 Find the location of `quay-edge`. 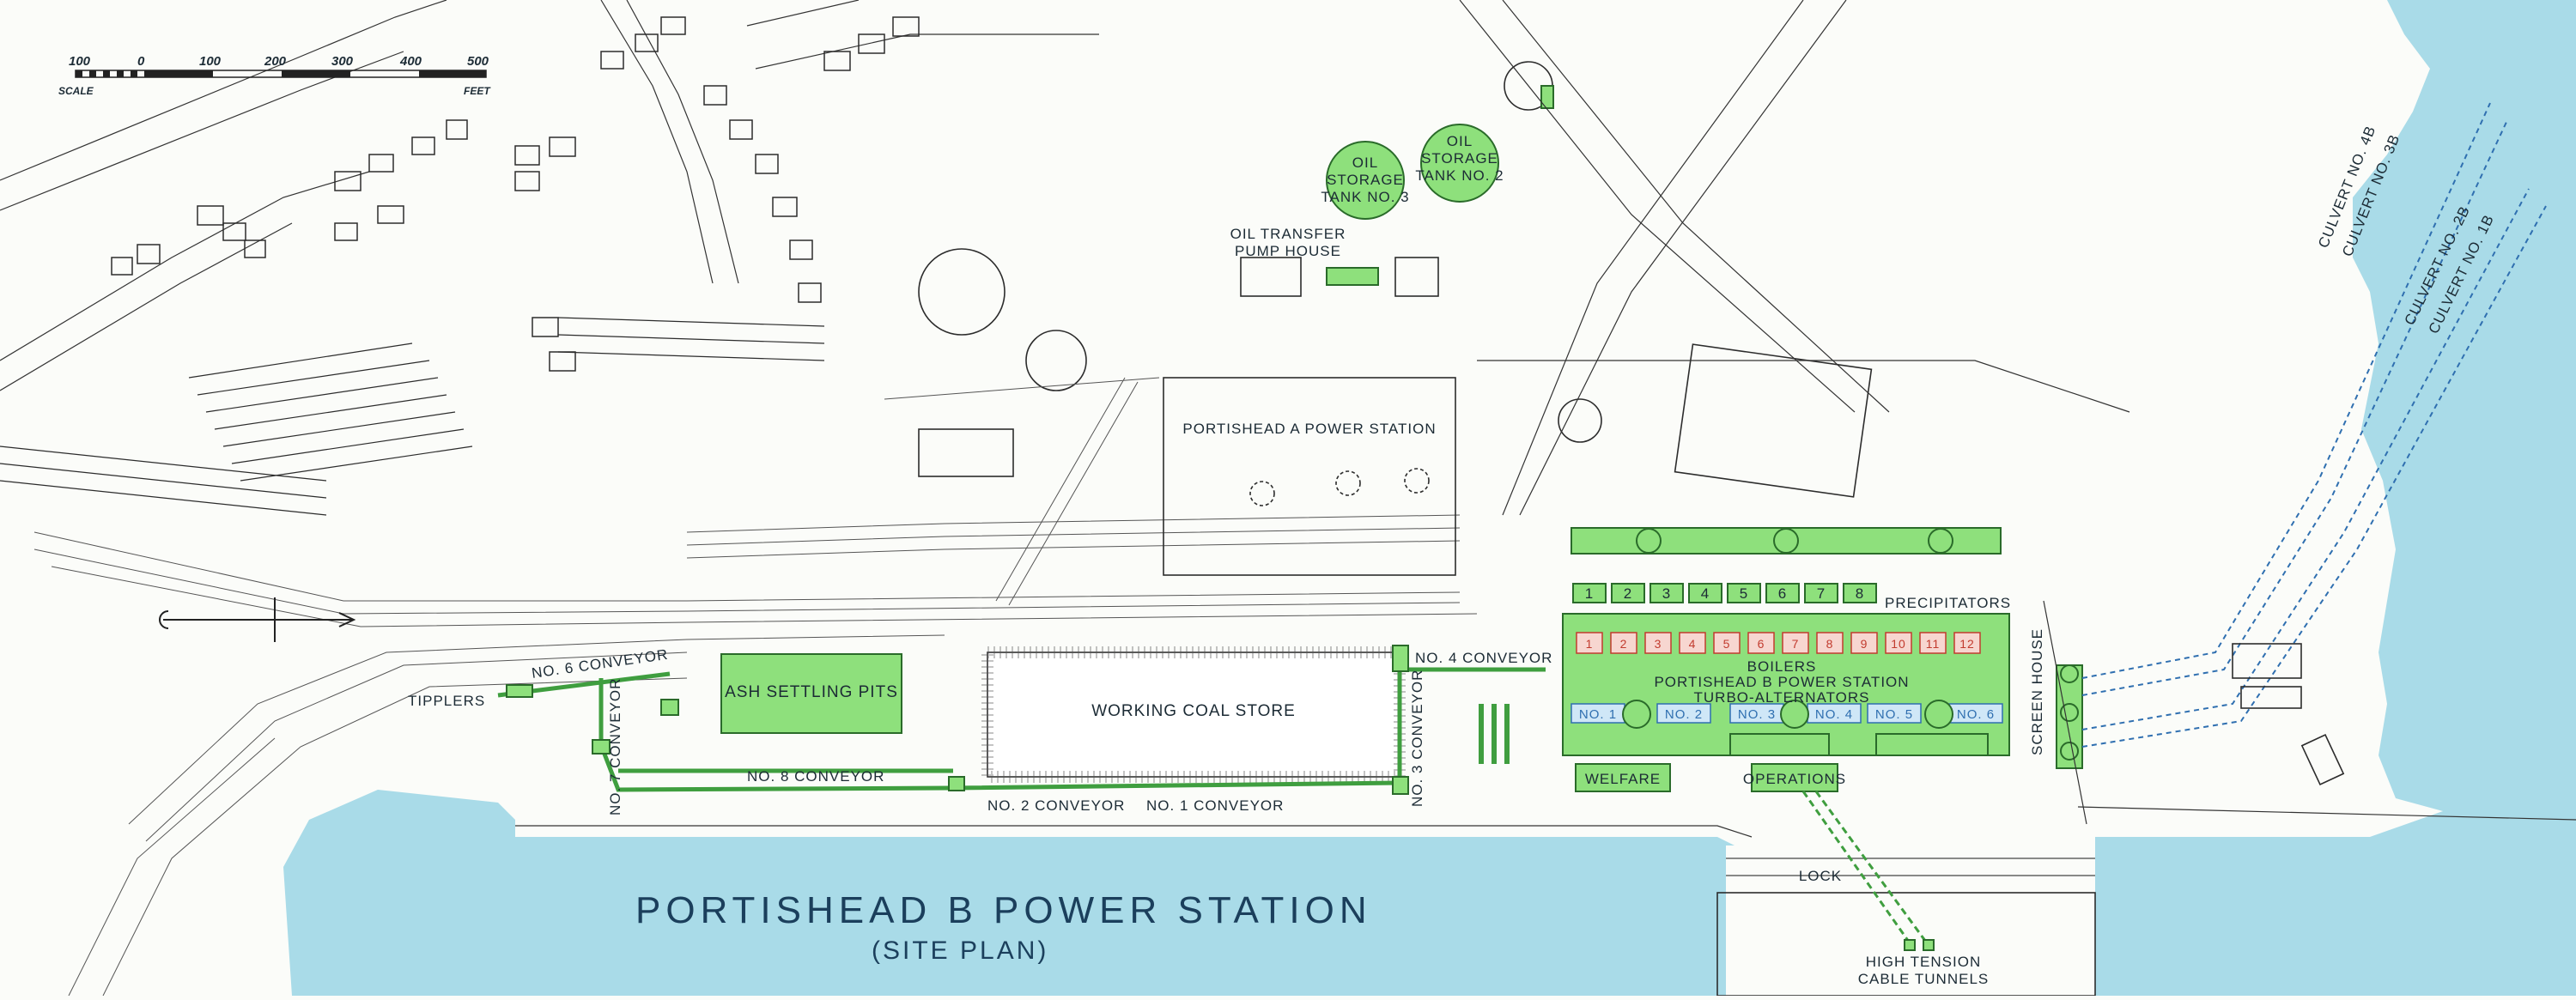

quay-edge is located at coordinates (1134, 831).